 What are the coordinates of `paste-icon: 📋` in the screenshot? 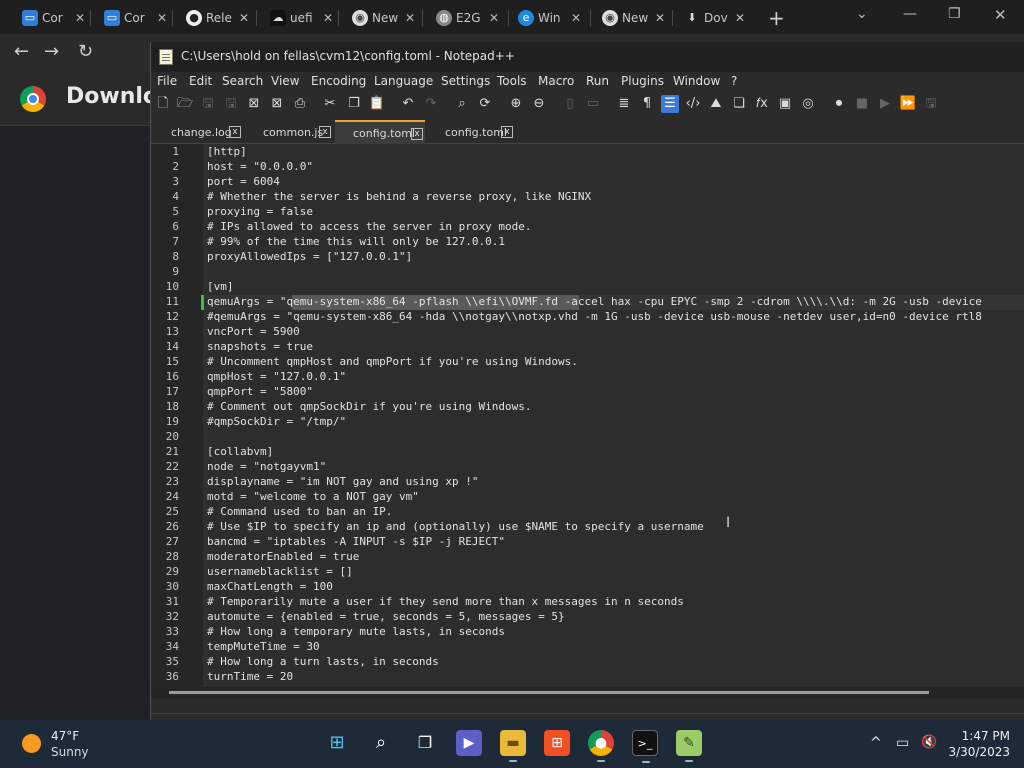 It's located at (377, 104).